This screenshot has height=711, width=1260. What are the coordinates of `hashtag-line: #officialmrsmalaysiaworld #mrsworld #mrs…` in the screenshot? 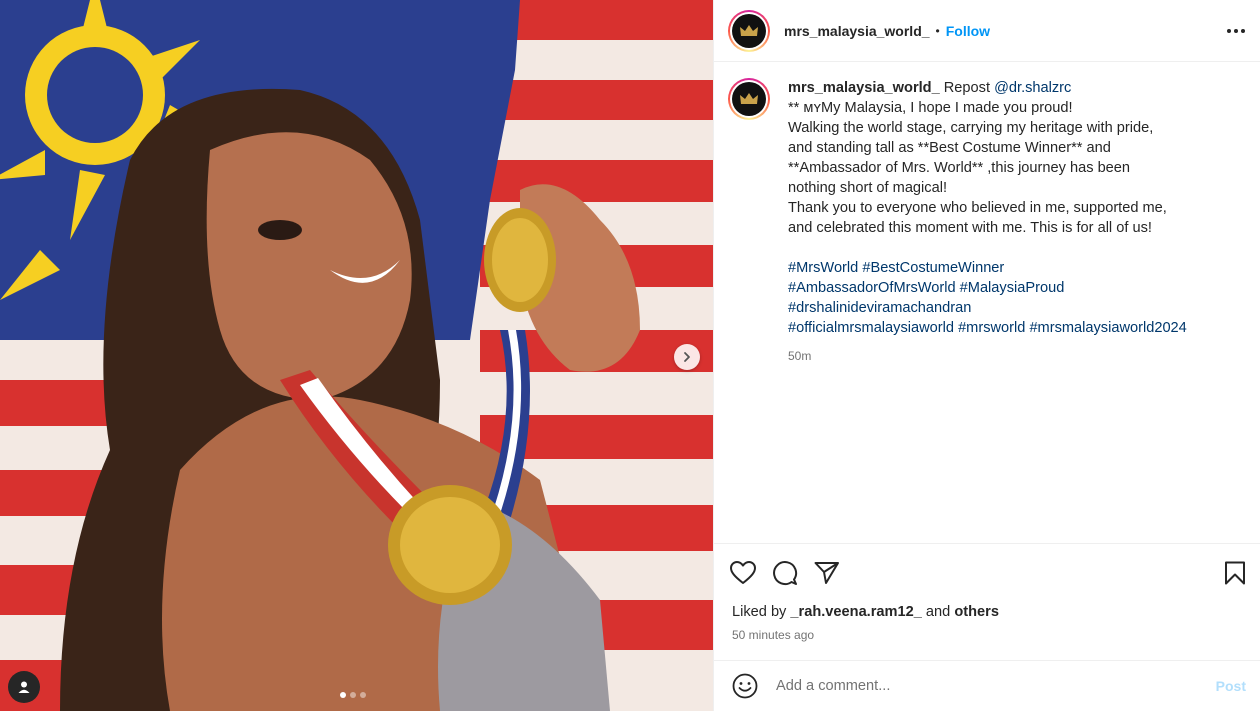 It's located at (987, 328).